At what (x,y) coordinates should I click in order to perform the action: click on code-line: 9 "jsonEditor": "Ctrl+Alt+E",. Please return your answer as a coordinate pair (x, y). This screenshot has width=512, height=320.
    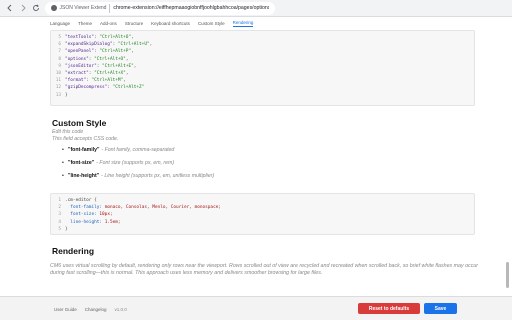
    Looking at the image, I should click on (97, 66).